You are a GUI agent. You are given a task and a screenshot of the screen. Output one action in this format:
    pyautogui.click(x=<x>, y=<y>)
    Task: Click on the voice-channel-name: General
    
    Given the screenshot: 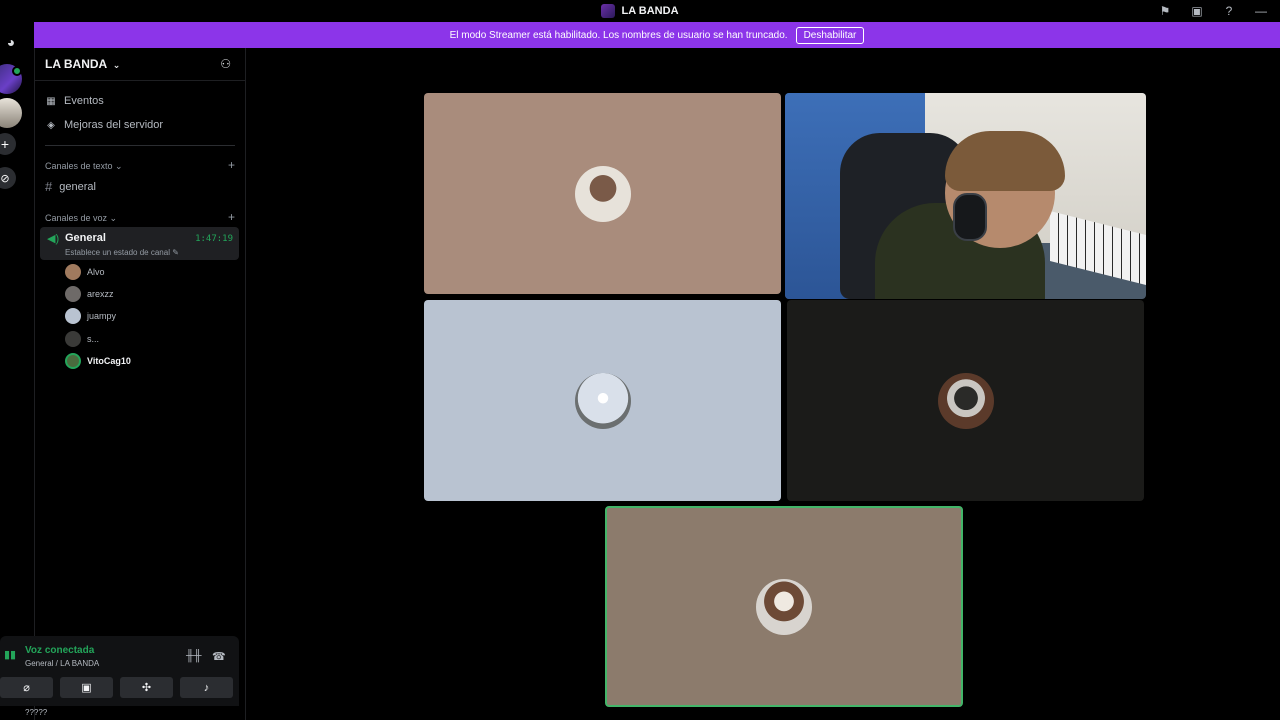 What is the action you would take?
    pyautogui.click(x=85, y=238)
    